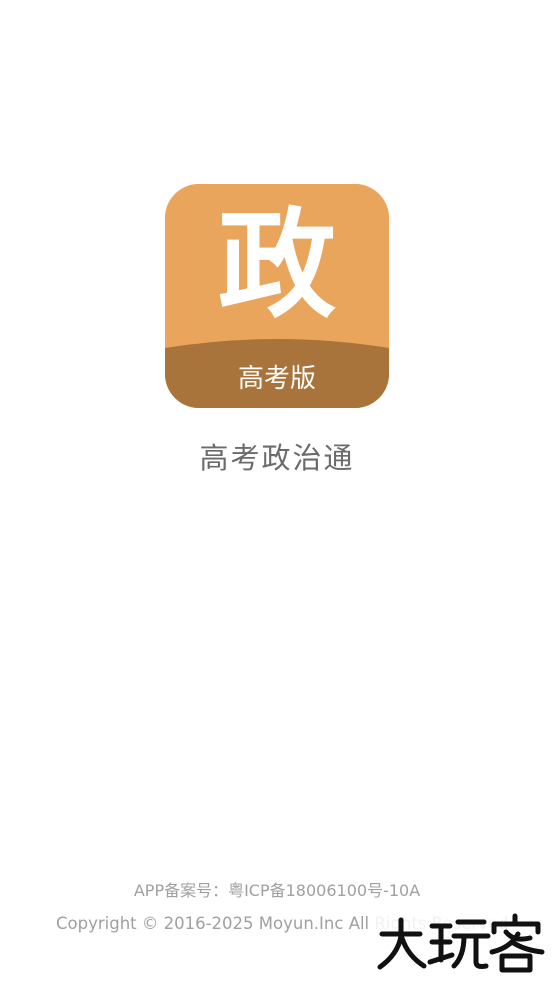  What do you see at coordinates (460, 943) in the screenshot?
I see `watermark-logo` at bounding box center [460, 943].